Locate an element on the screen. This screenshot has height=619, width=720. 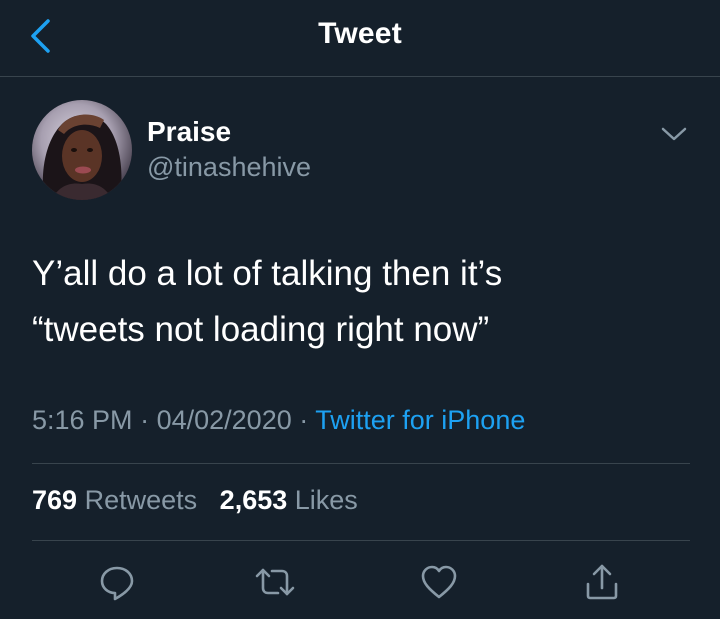
share-icon is located at coordinates (602, 582).